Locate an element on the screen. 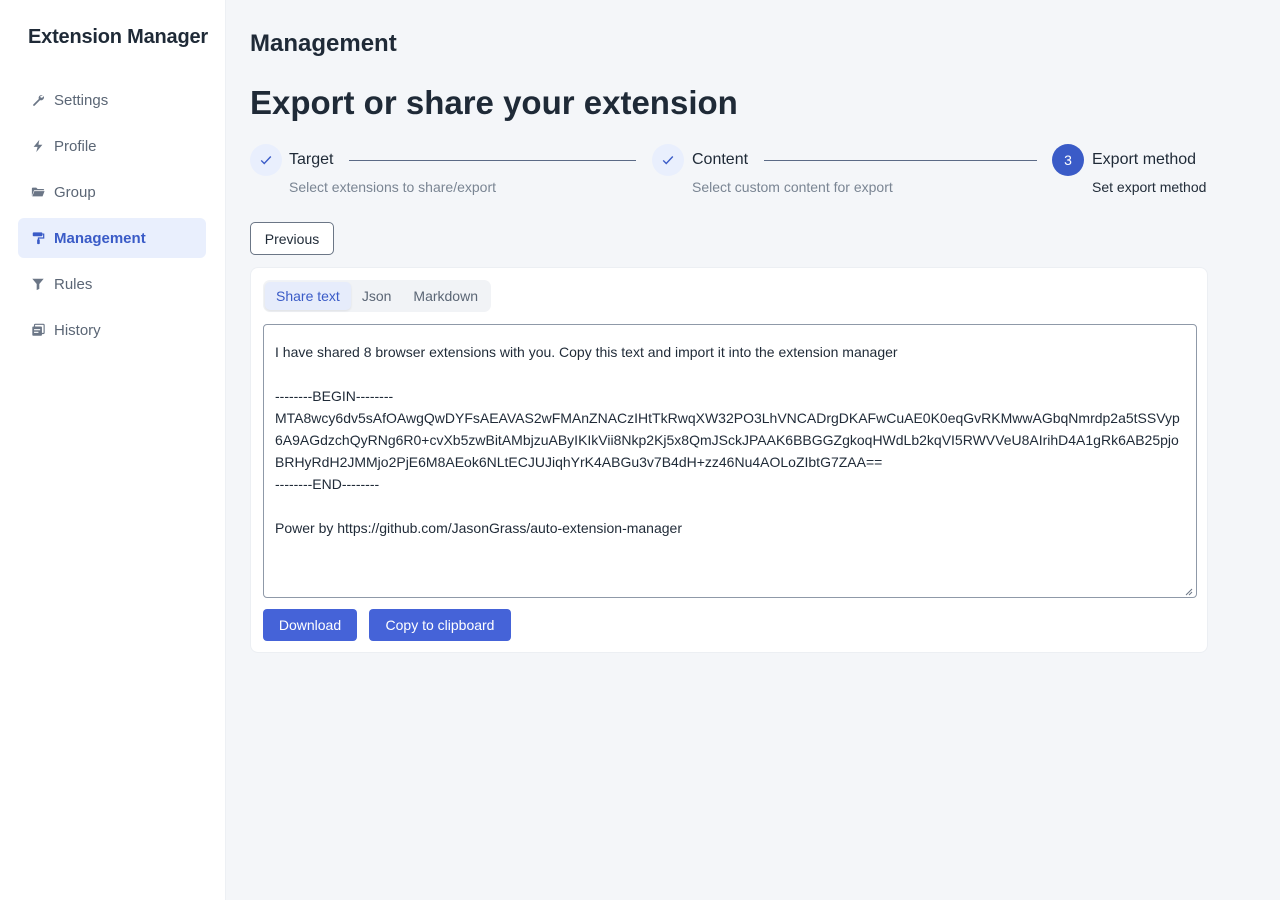  step-target-label: Target is located at coordinates (311, 159).